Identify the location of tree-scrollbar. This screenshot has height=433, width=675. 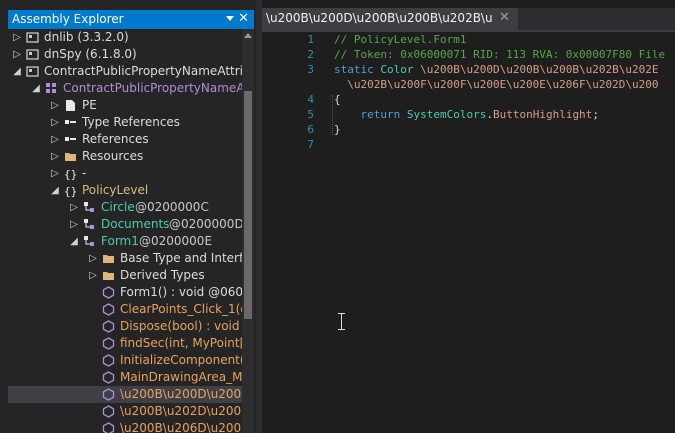
(248, 231).